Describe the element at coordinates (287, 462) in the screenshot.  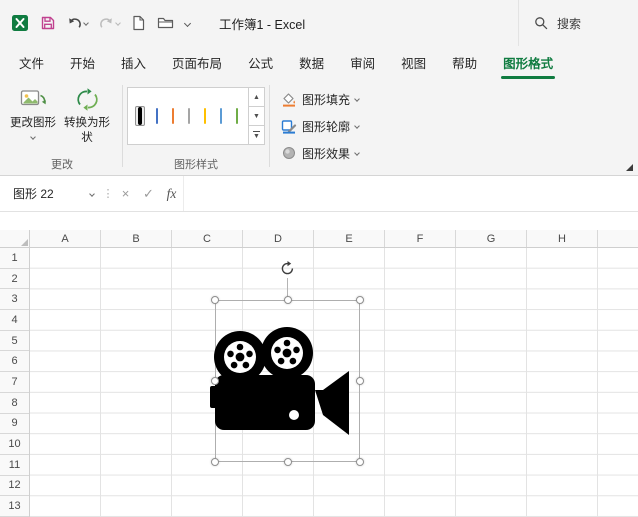
I see `selection-handle-bottom-middle` at that location.